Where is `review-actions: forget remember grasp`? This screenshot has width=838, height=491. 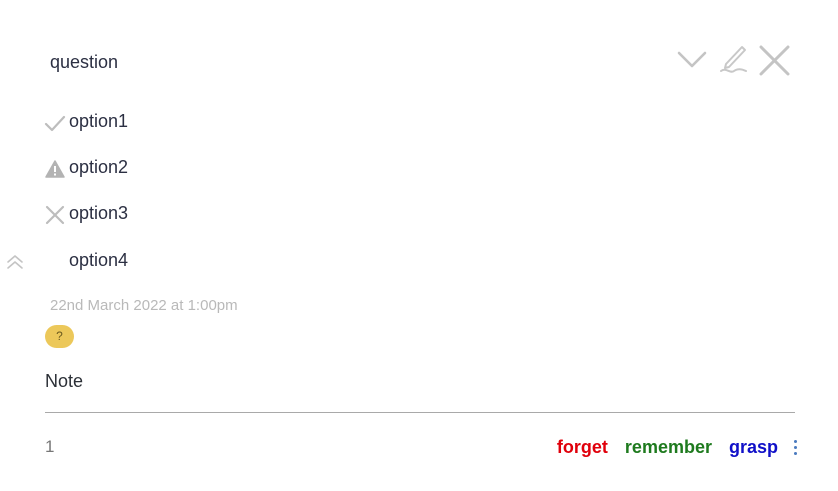 review-actions: forget remember grasp is located at coordinates (669, 447).